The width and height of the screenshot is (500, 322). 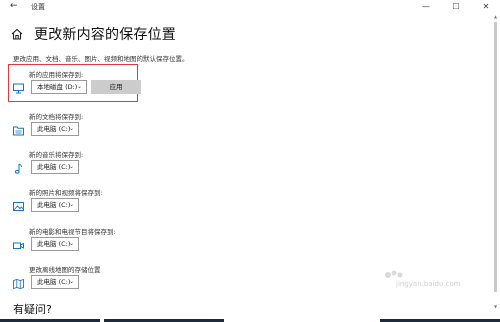 What do you see at coordinates (56, 117) in the screenshot?
I see `setting-label: 新的文档将保存到:` at bounding box center [56, 117].